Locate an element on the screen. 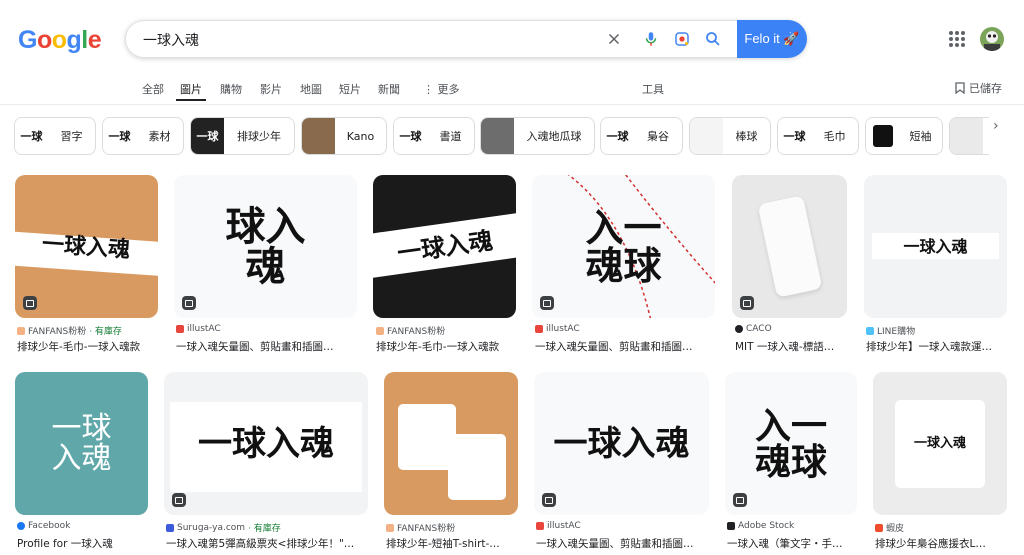 This screenshot has width=1024, height=555. tab-more: ⋮ 更多 is located at coordinates (441, 89).